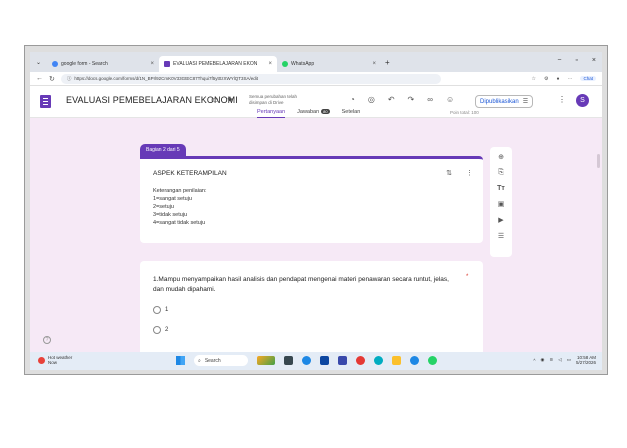 This screenshot has width=627, height=448. What do you see at coordinates (557, 79) in the screenshot?
I see `profile-icon: ●` at bounding box center [557, 79].